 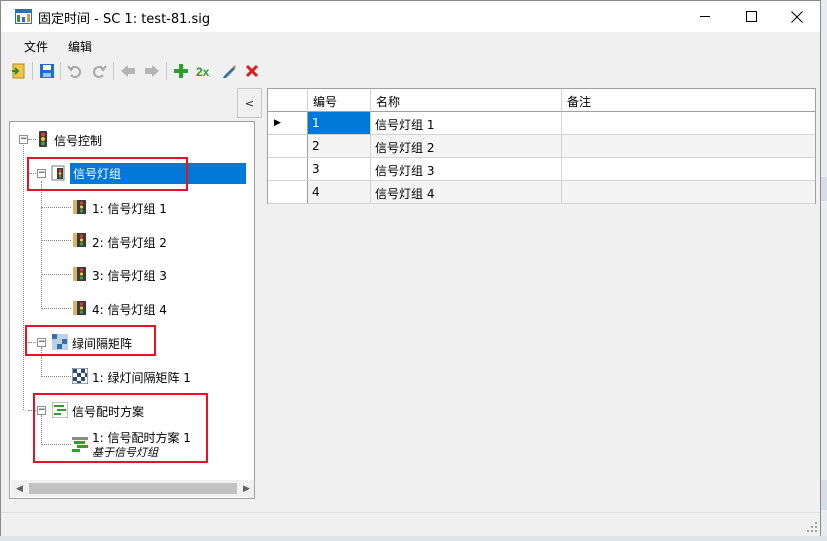 I want to click on save-icon, so click(x=47, y=71).